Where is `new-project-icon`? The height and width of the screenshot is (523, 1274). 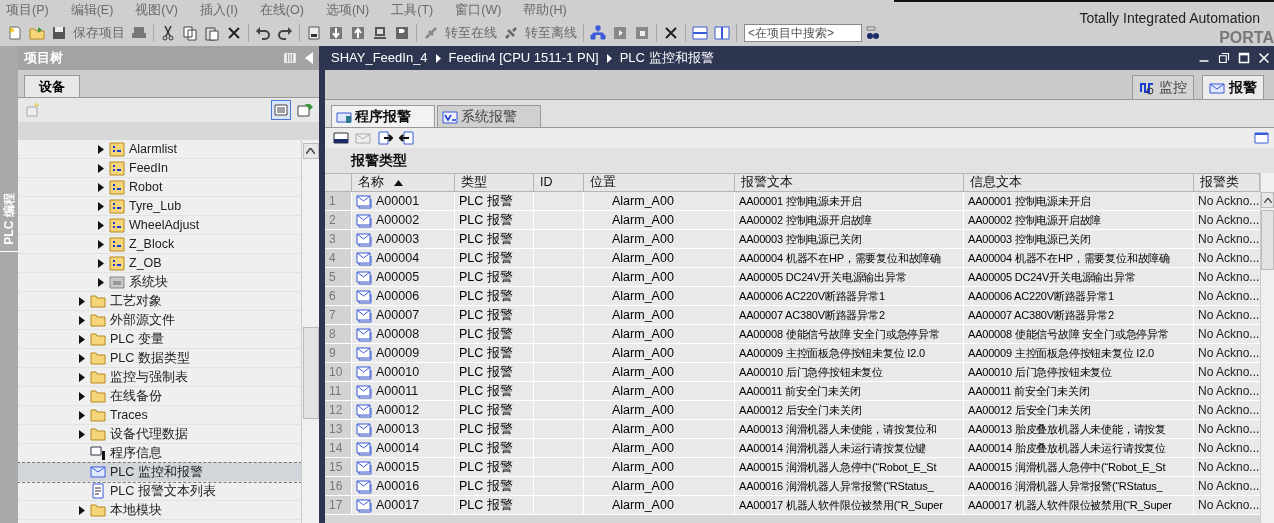 new-project-icon is located at coordinates (15, 33).